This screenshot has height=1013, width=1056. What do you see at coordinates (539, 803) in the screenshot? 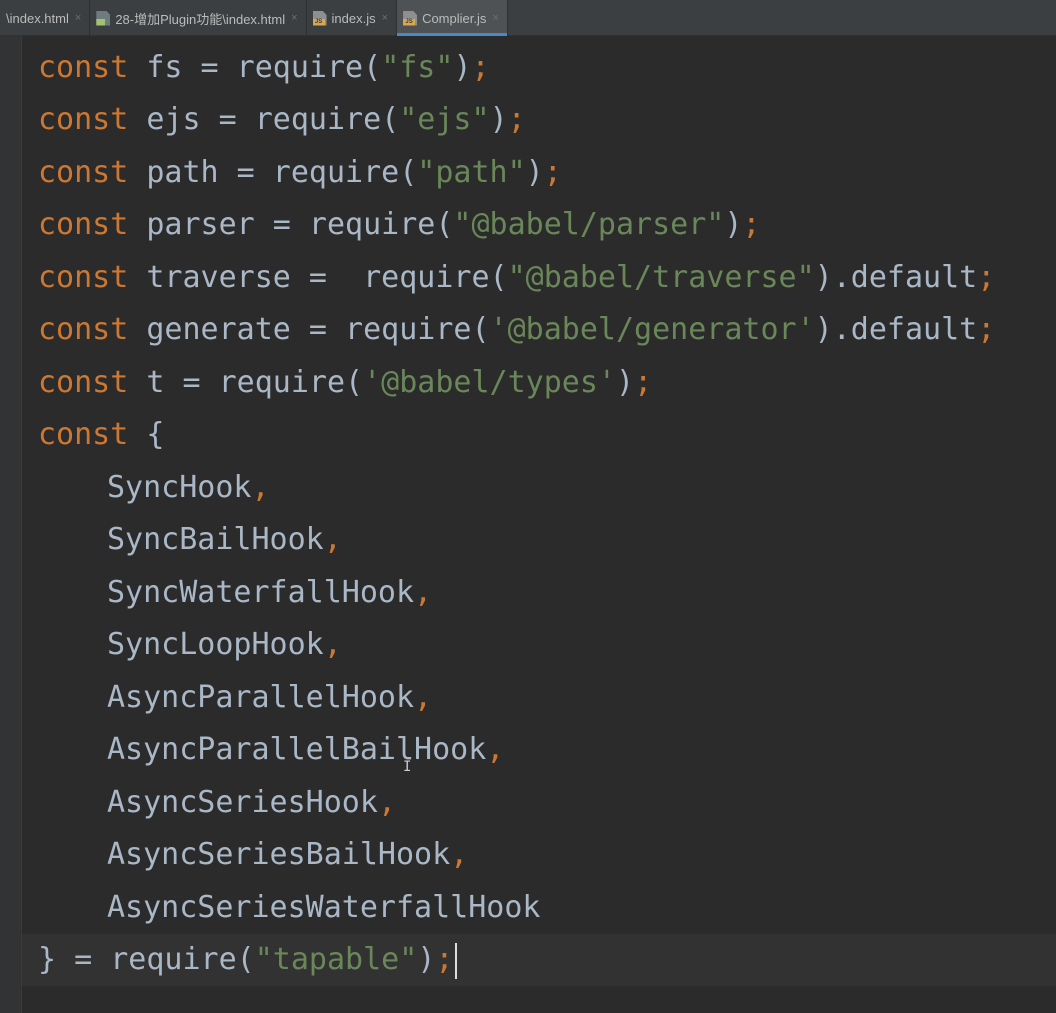
I see `code-line: AsyncSeriesHook,` at bounding box center [539, 803].